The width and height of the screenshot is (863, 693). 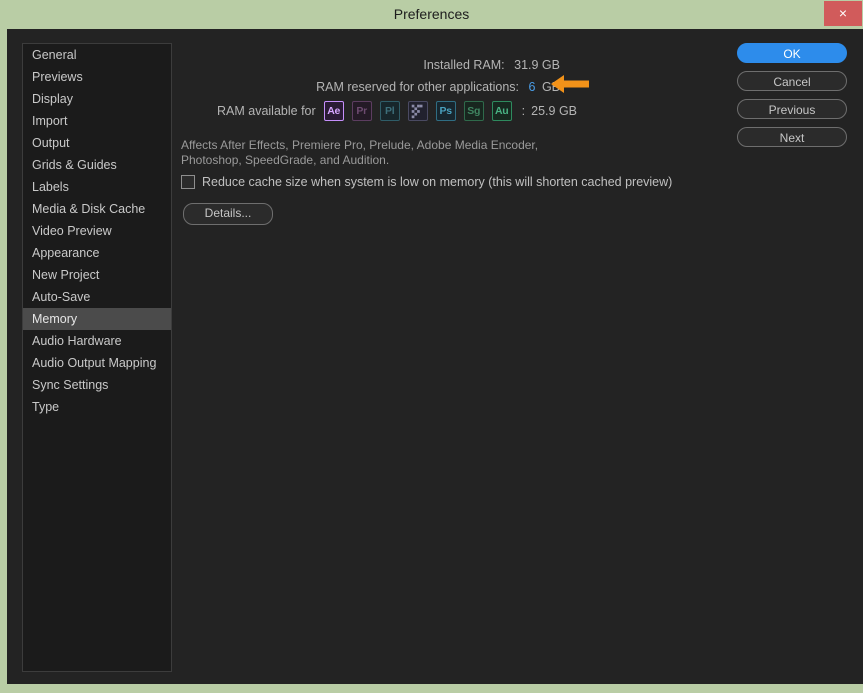 What do you see at coordinates (554, 111) in the screenshot?
I see `ram-available-value: 25.9 GB` at bounding box center [554, 111].